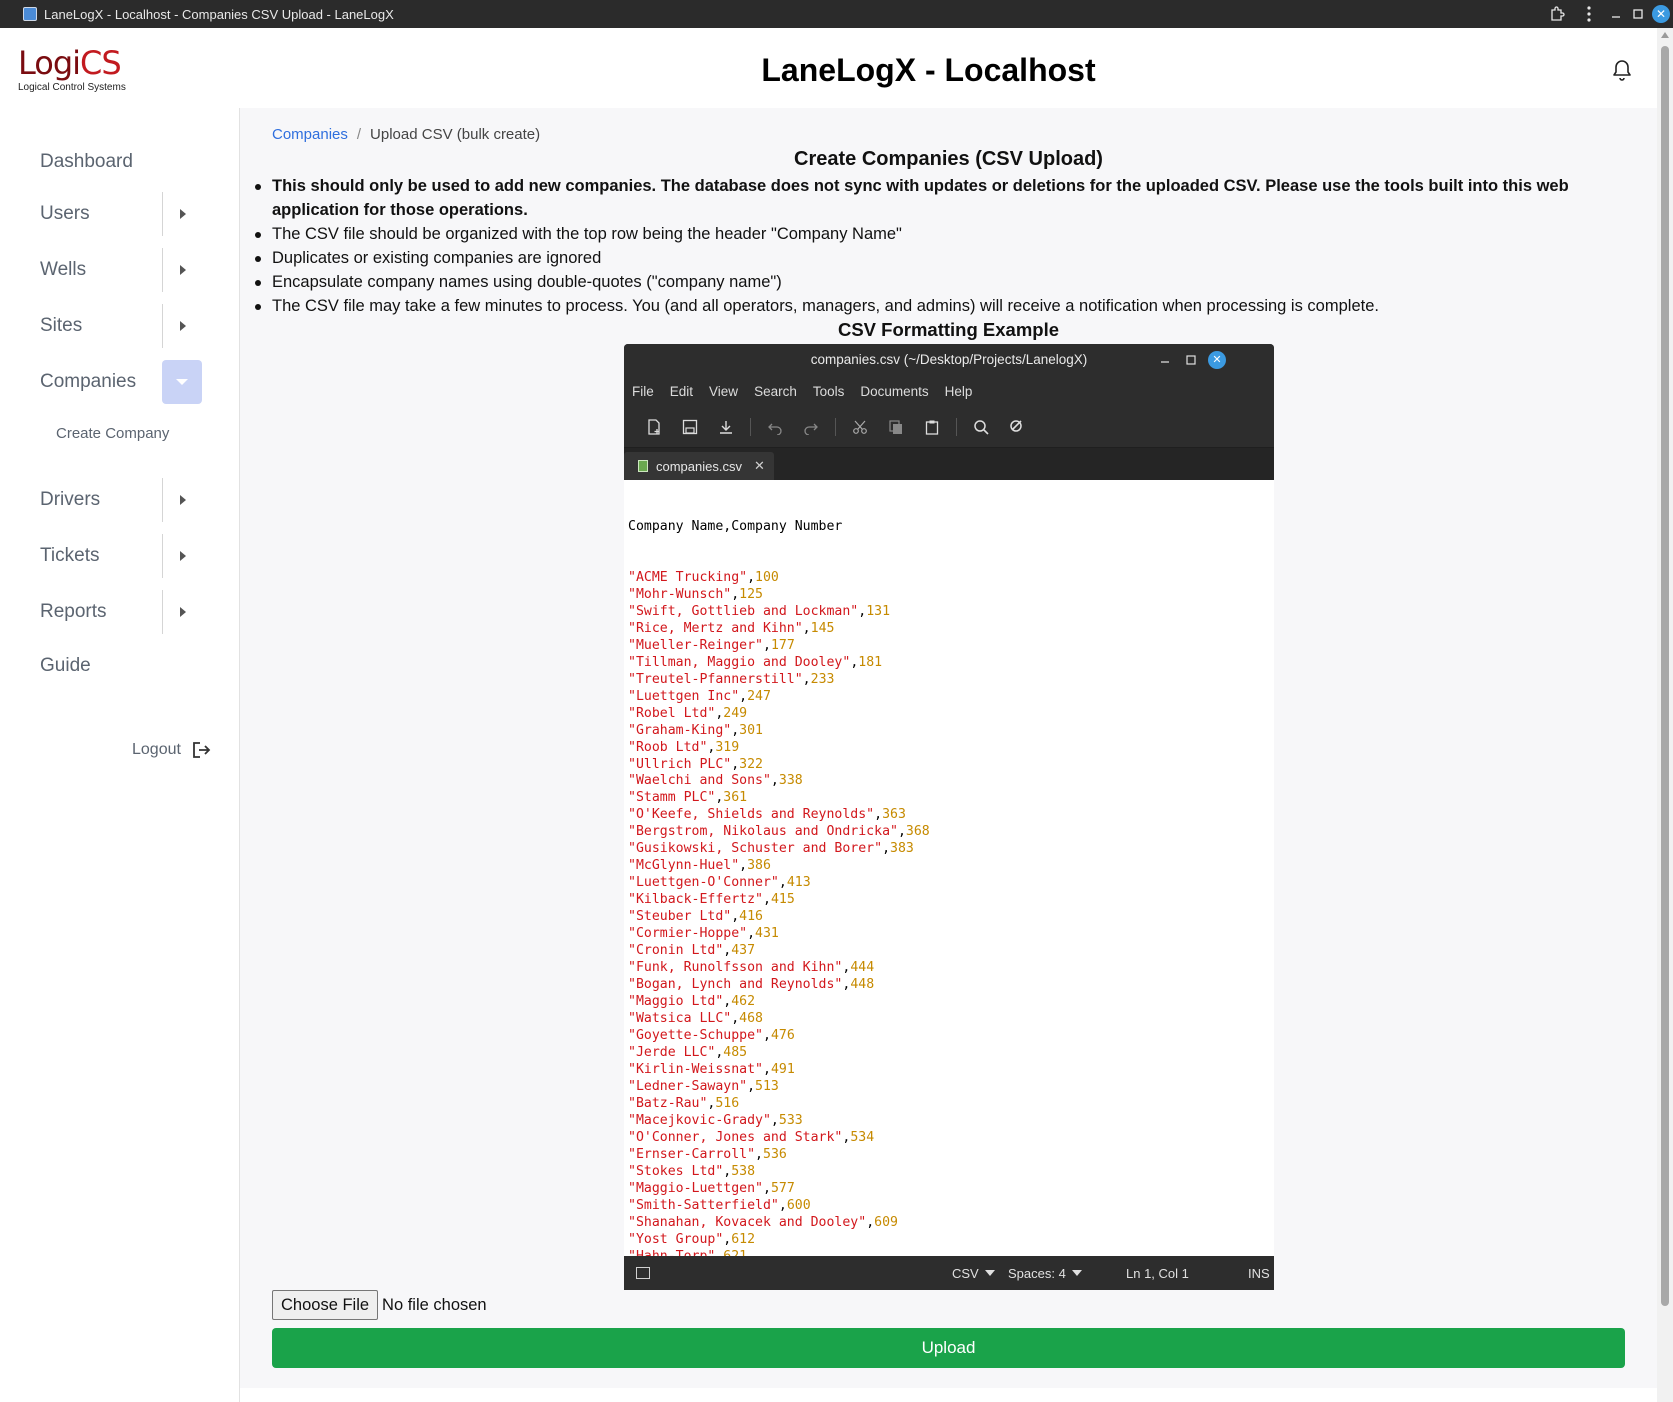 This screenshot has height=1402, width=1673. I want to click on csv-row: "Kilback-Effertz",415, so click(951, 900).